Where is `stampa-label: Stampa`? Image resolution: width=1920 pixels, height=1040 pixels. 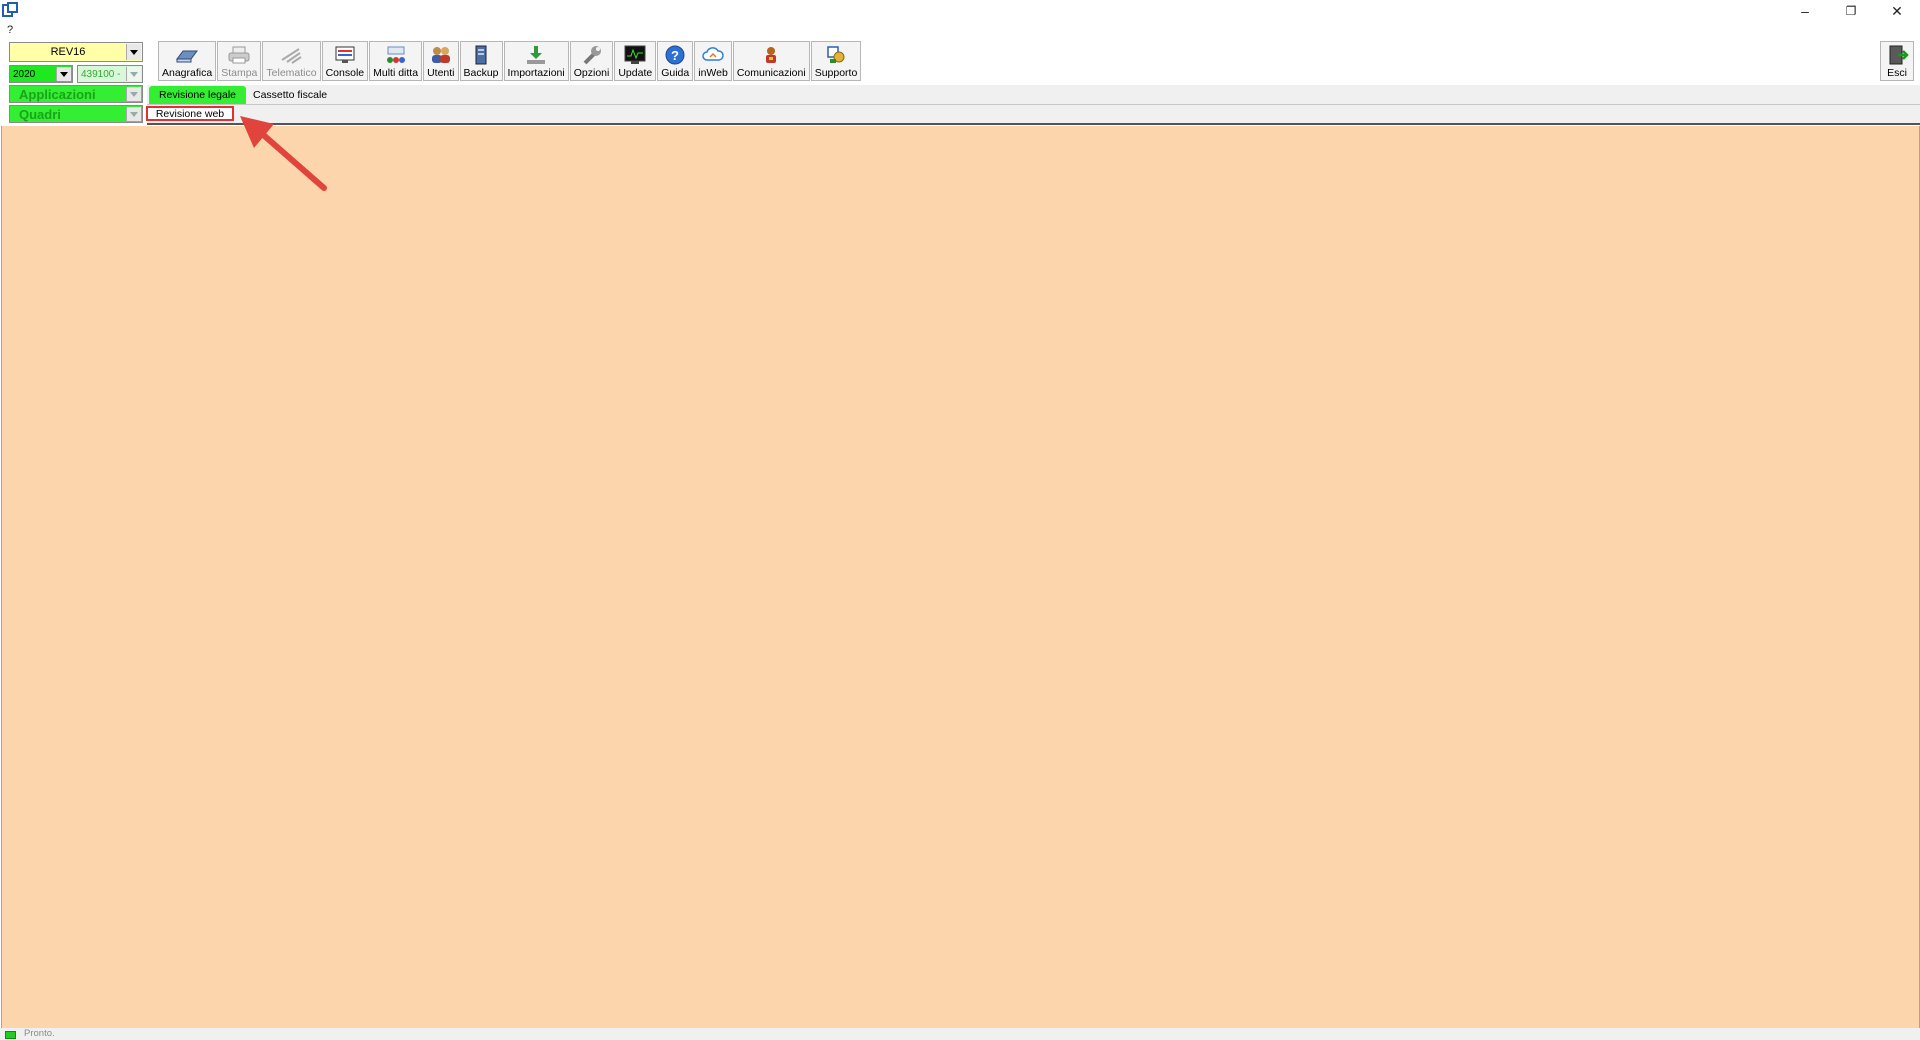 stampa-label: Stampa is located at coordinates (239, 73).